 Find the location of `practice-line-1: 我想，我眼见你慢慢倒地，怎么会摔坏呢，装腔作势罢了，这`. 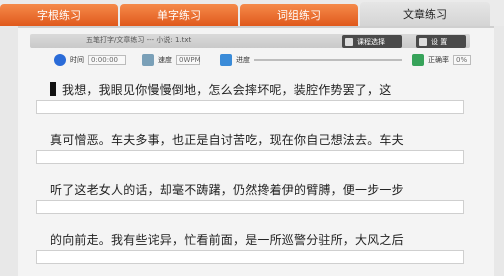

practice-line-1: 我想，我眼见你慢慢倒地，怎么会摔坏呢，装腔作势罢了，这 is located at coordinates (250, 97).